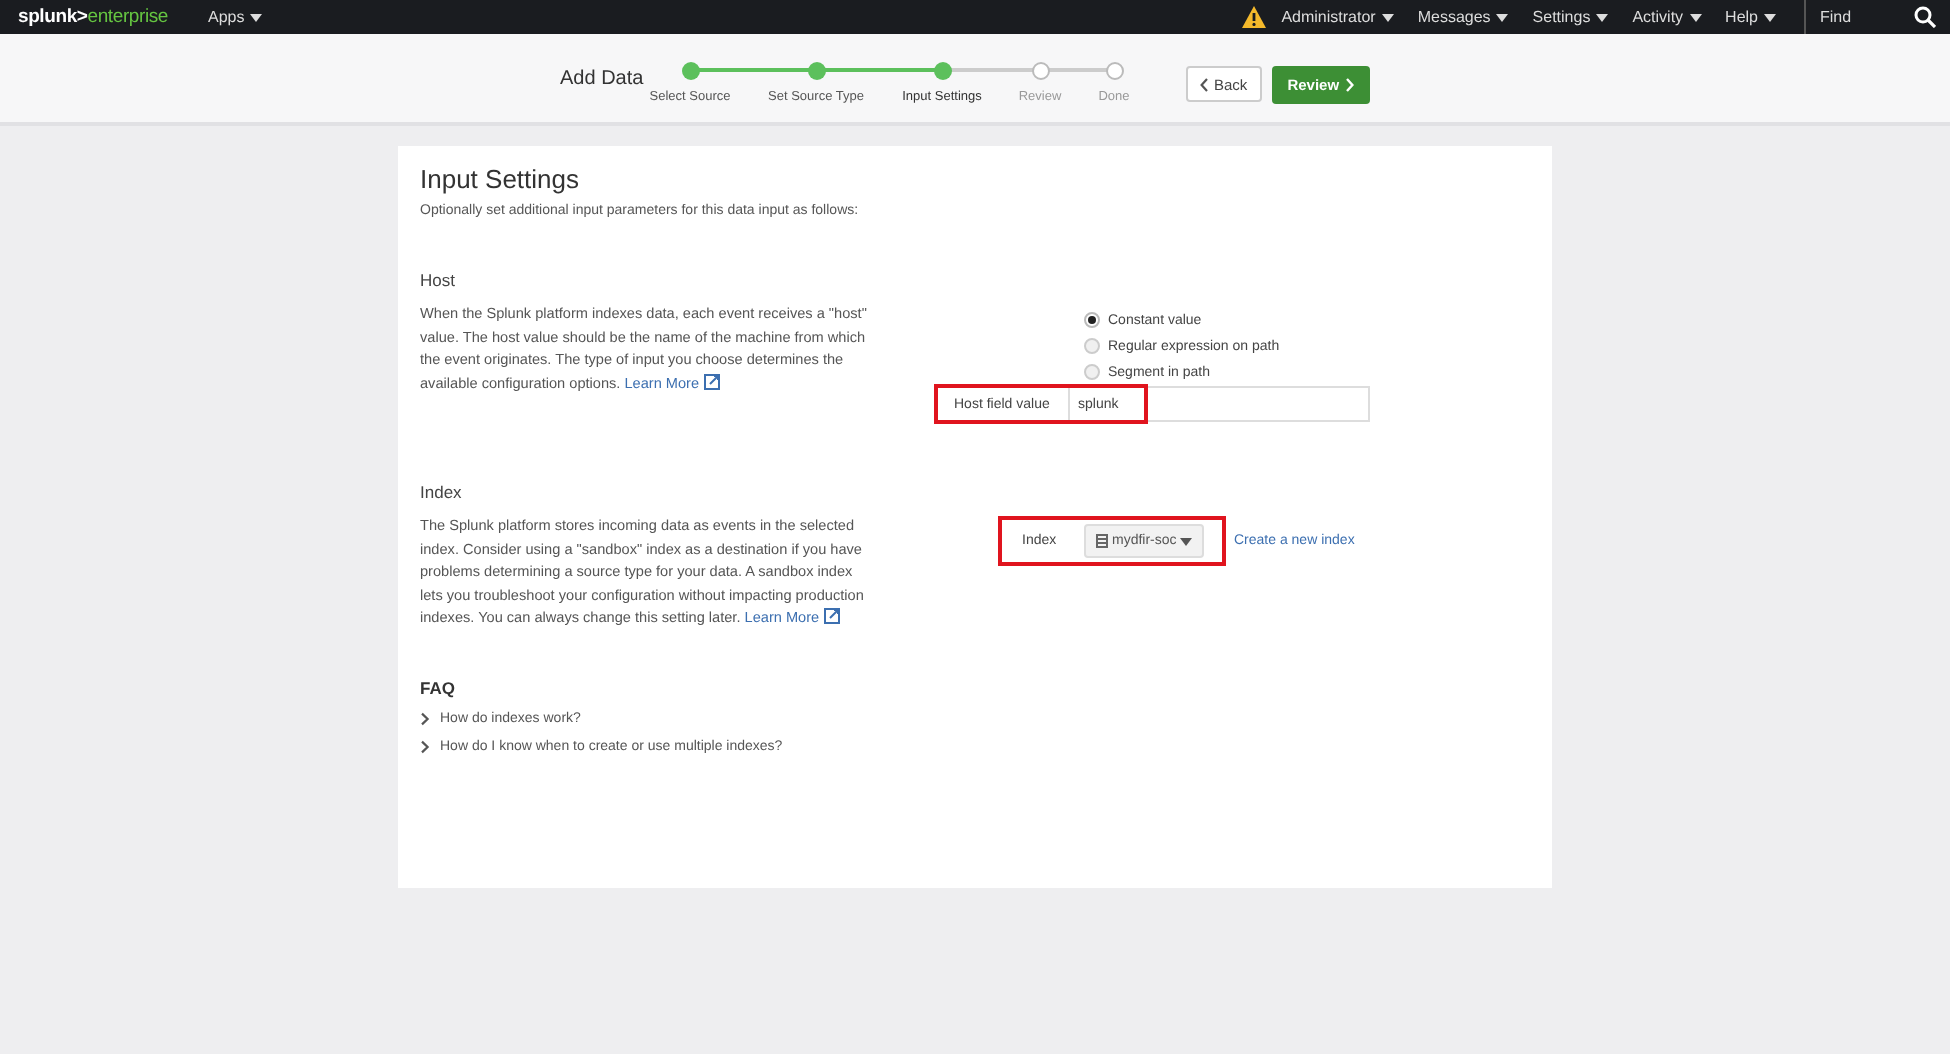  I want to click on section-heading: Index, so click(442, 492).